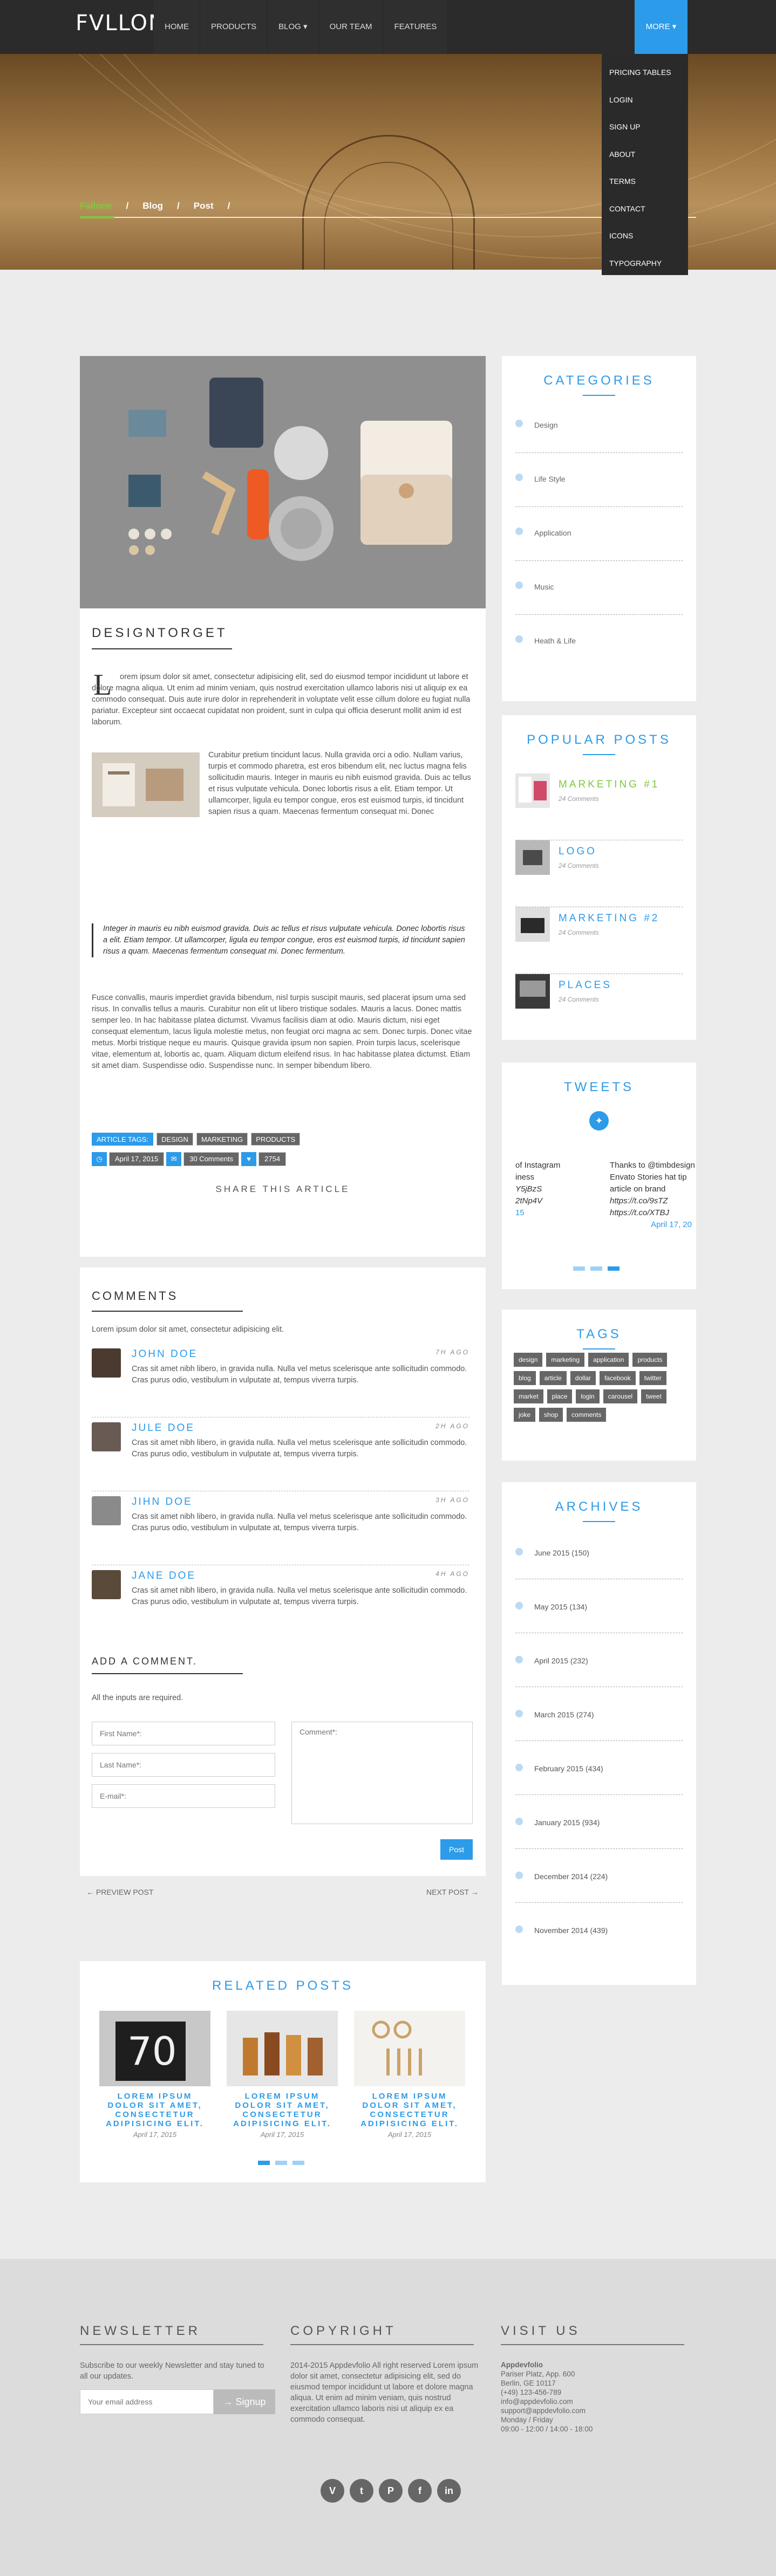 Image resolution: width=776 pixels, height=2576 pixels. I want to click on archive-item: February 2015 (434), so click(599, 1768).